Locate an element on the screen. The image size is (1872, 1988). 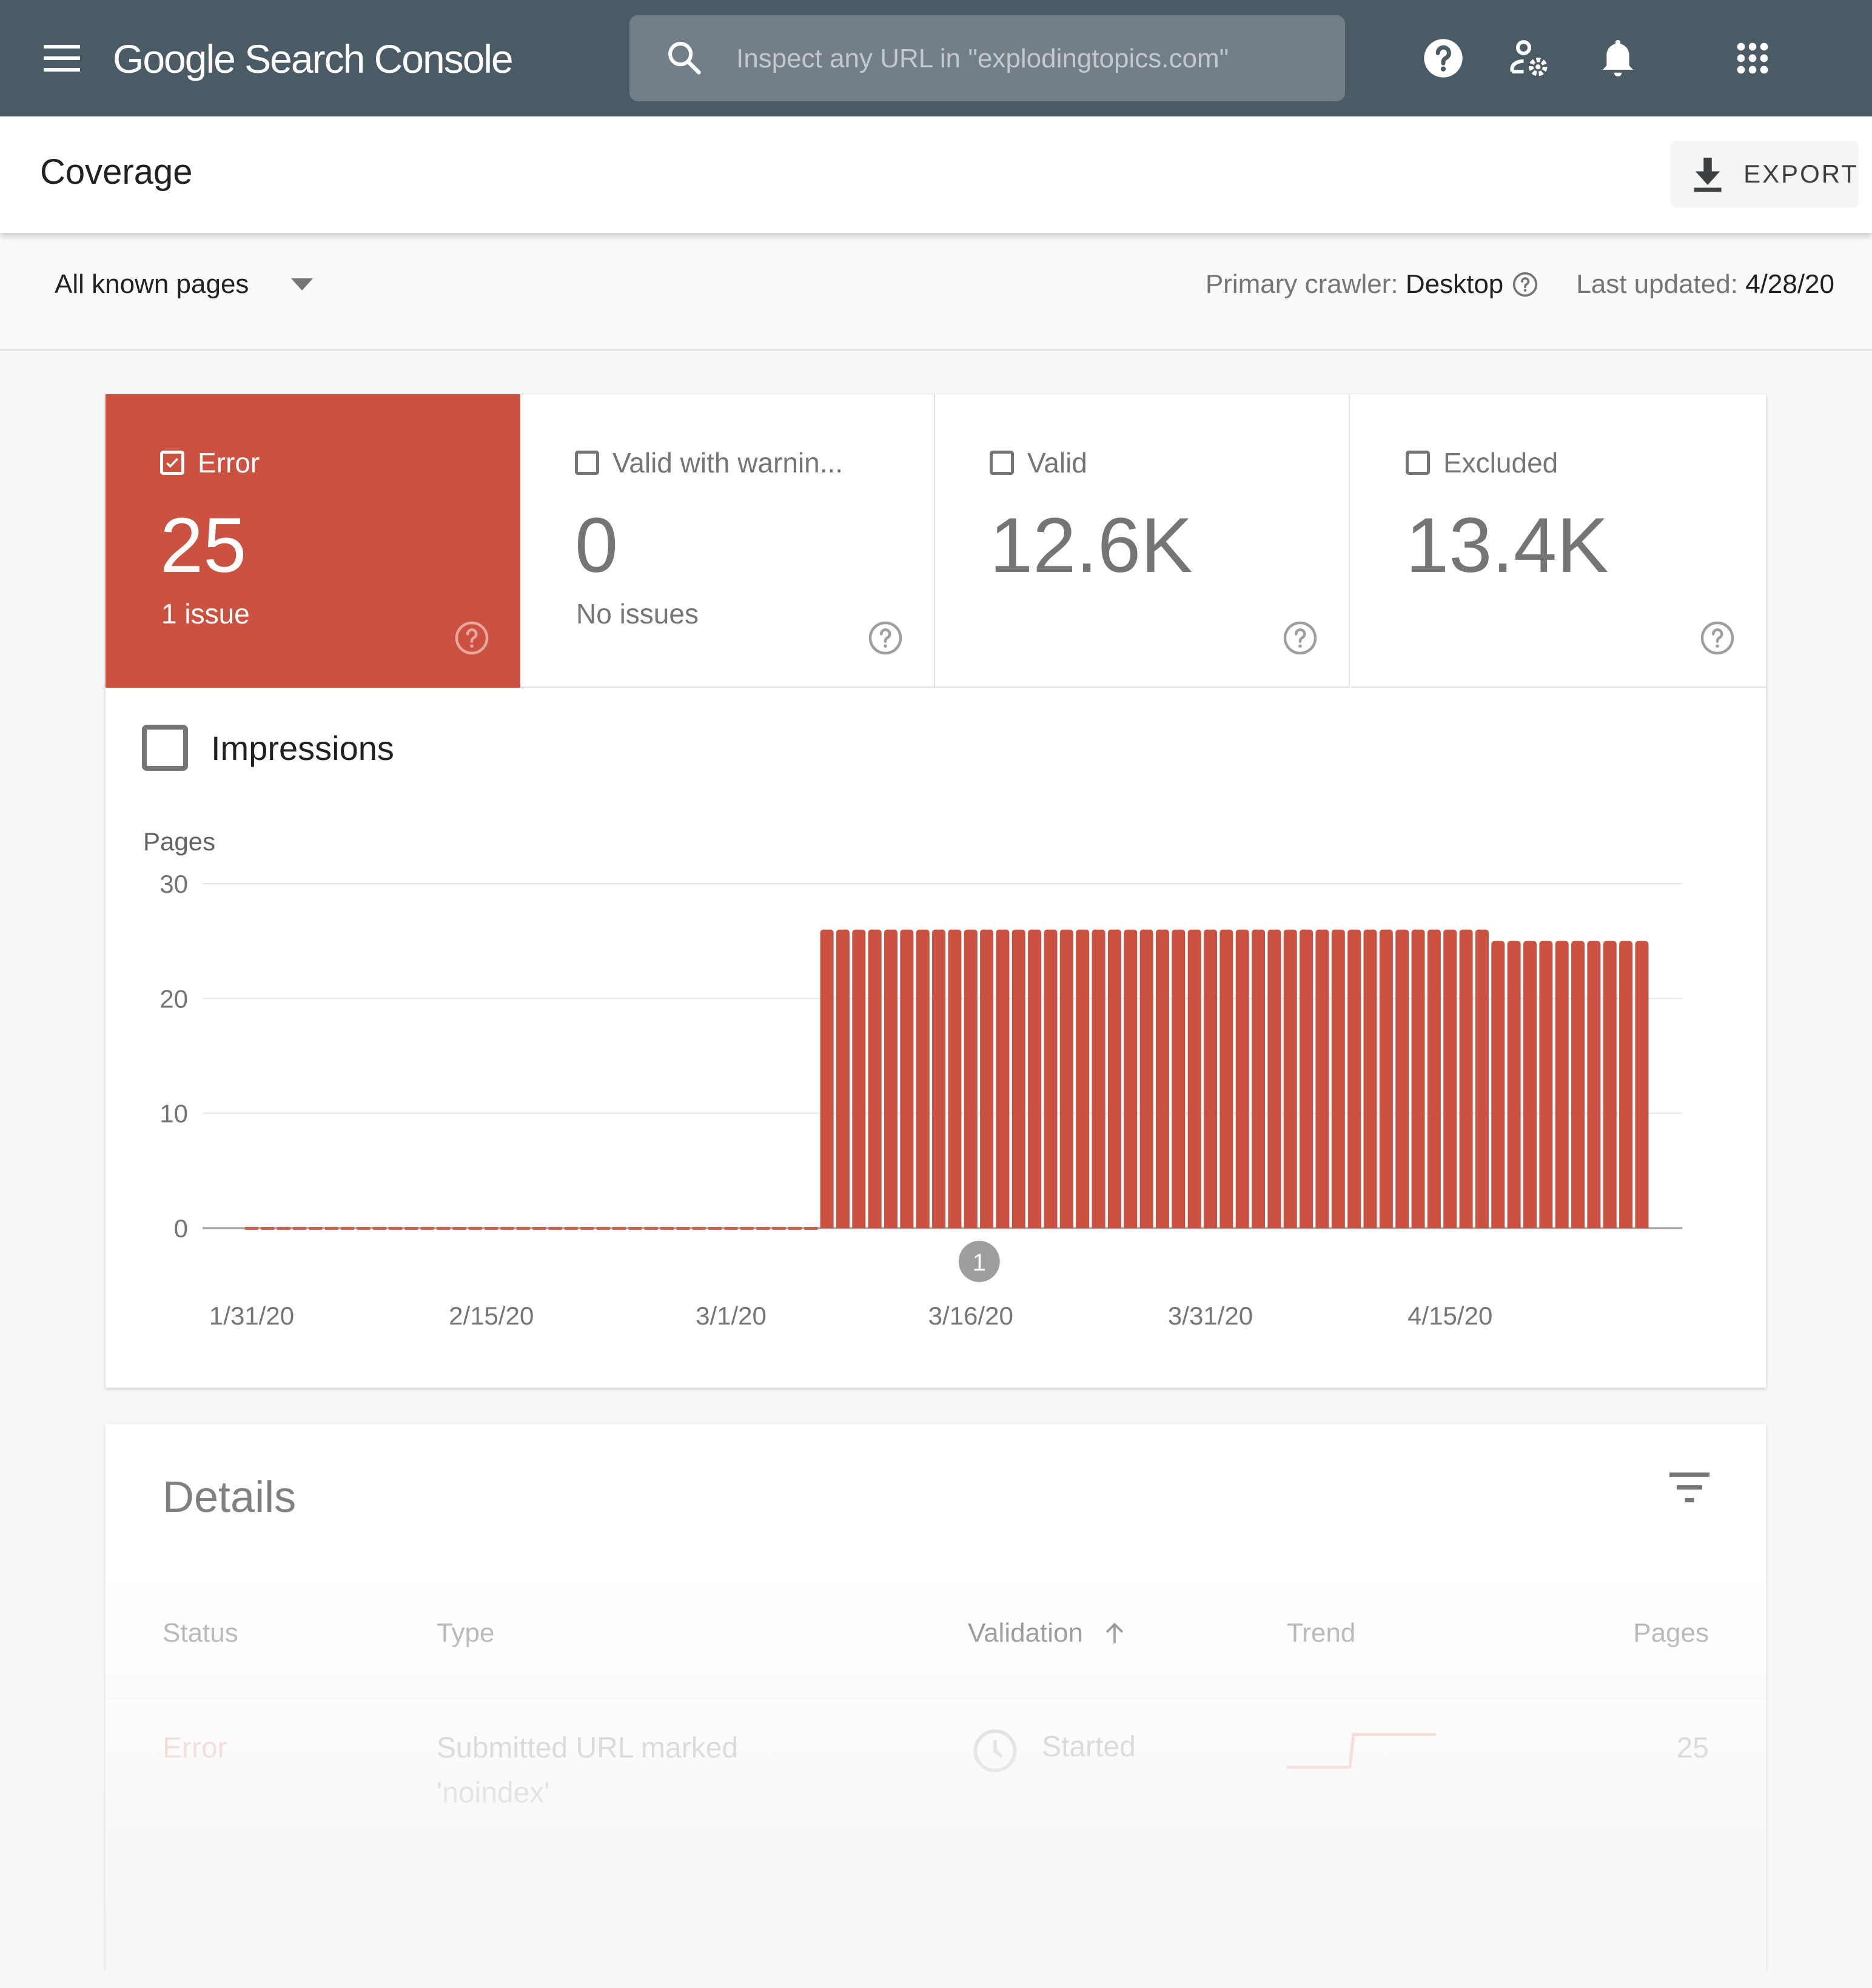
column-header-type: Type is located at coordinates (465, 1633).